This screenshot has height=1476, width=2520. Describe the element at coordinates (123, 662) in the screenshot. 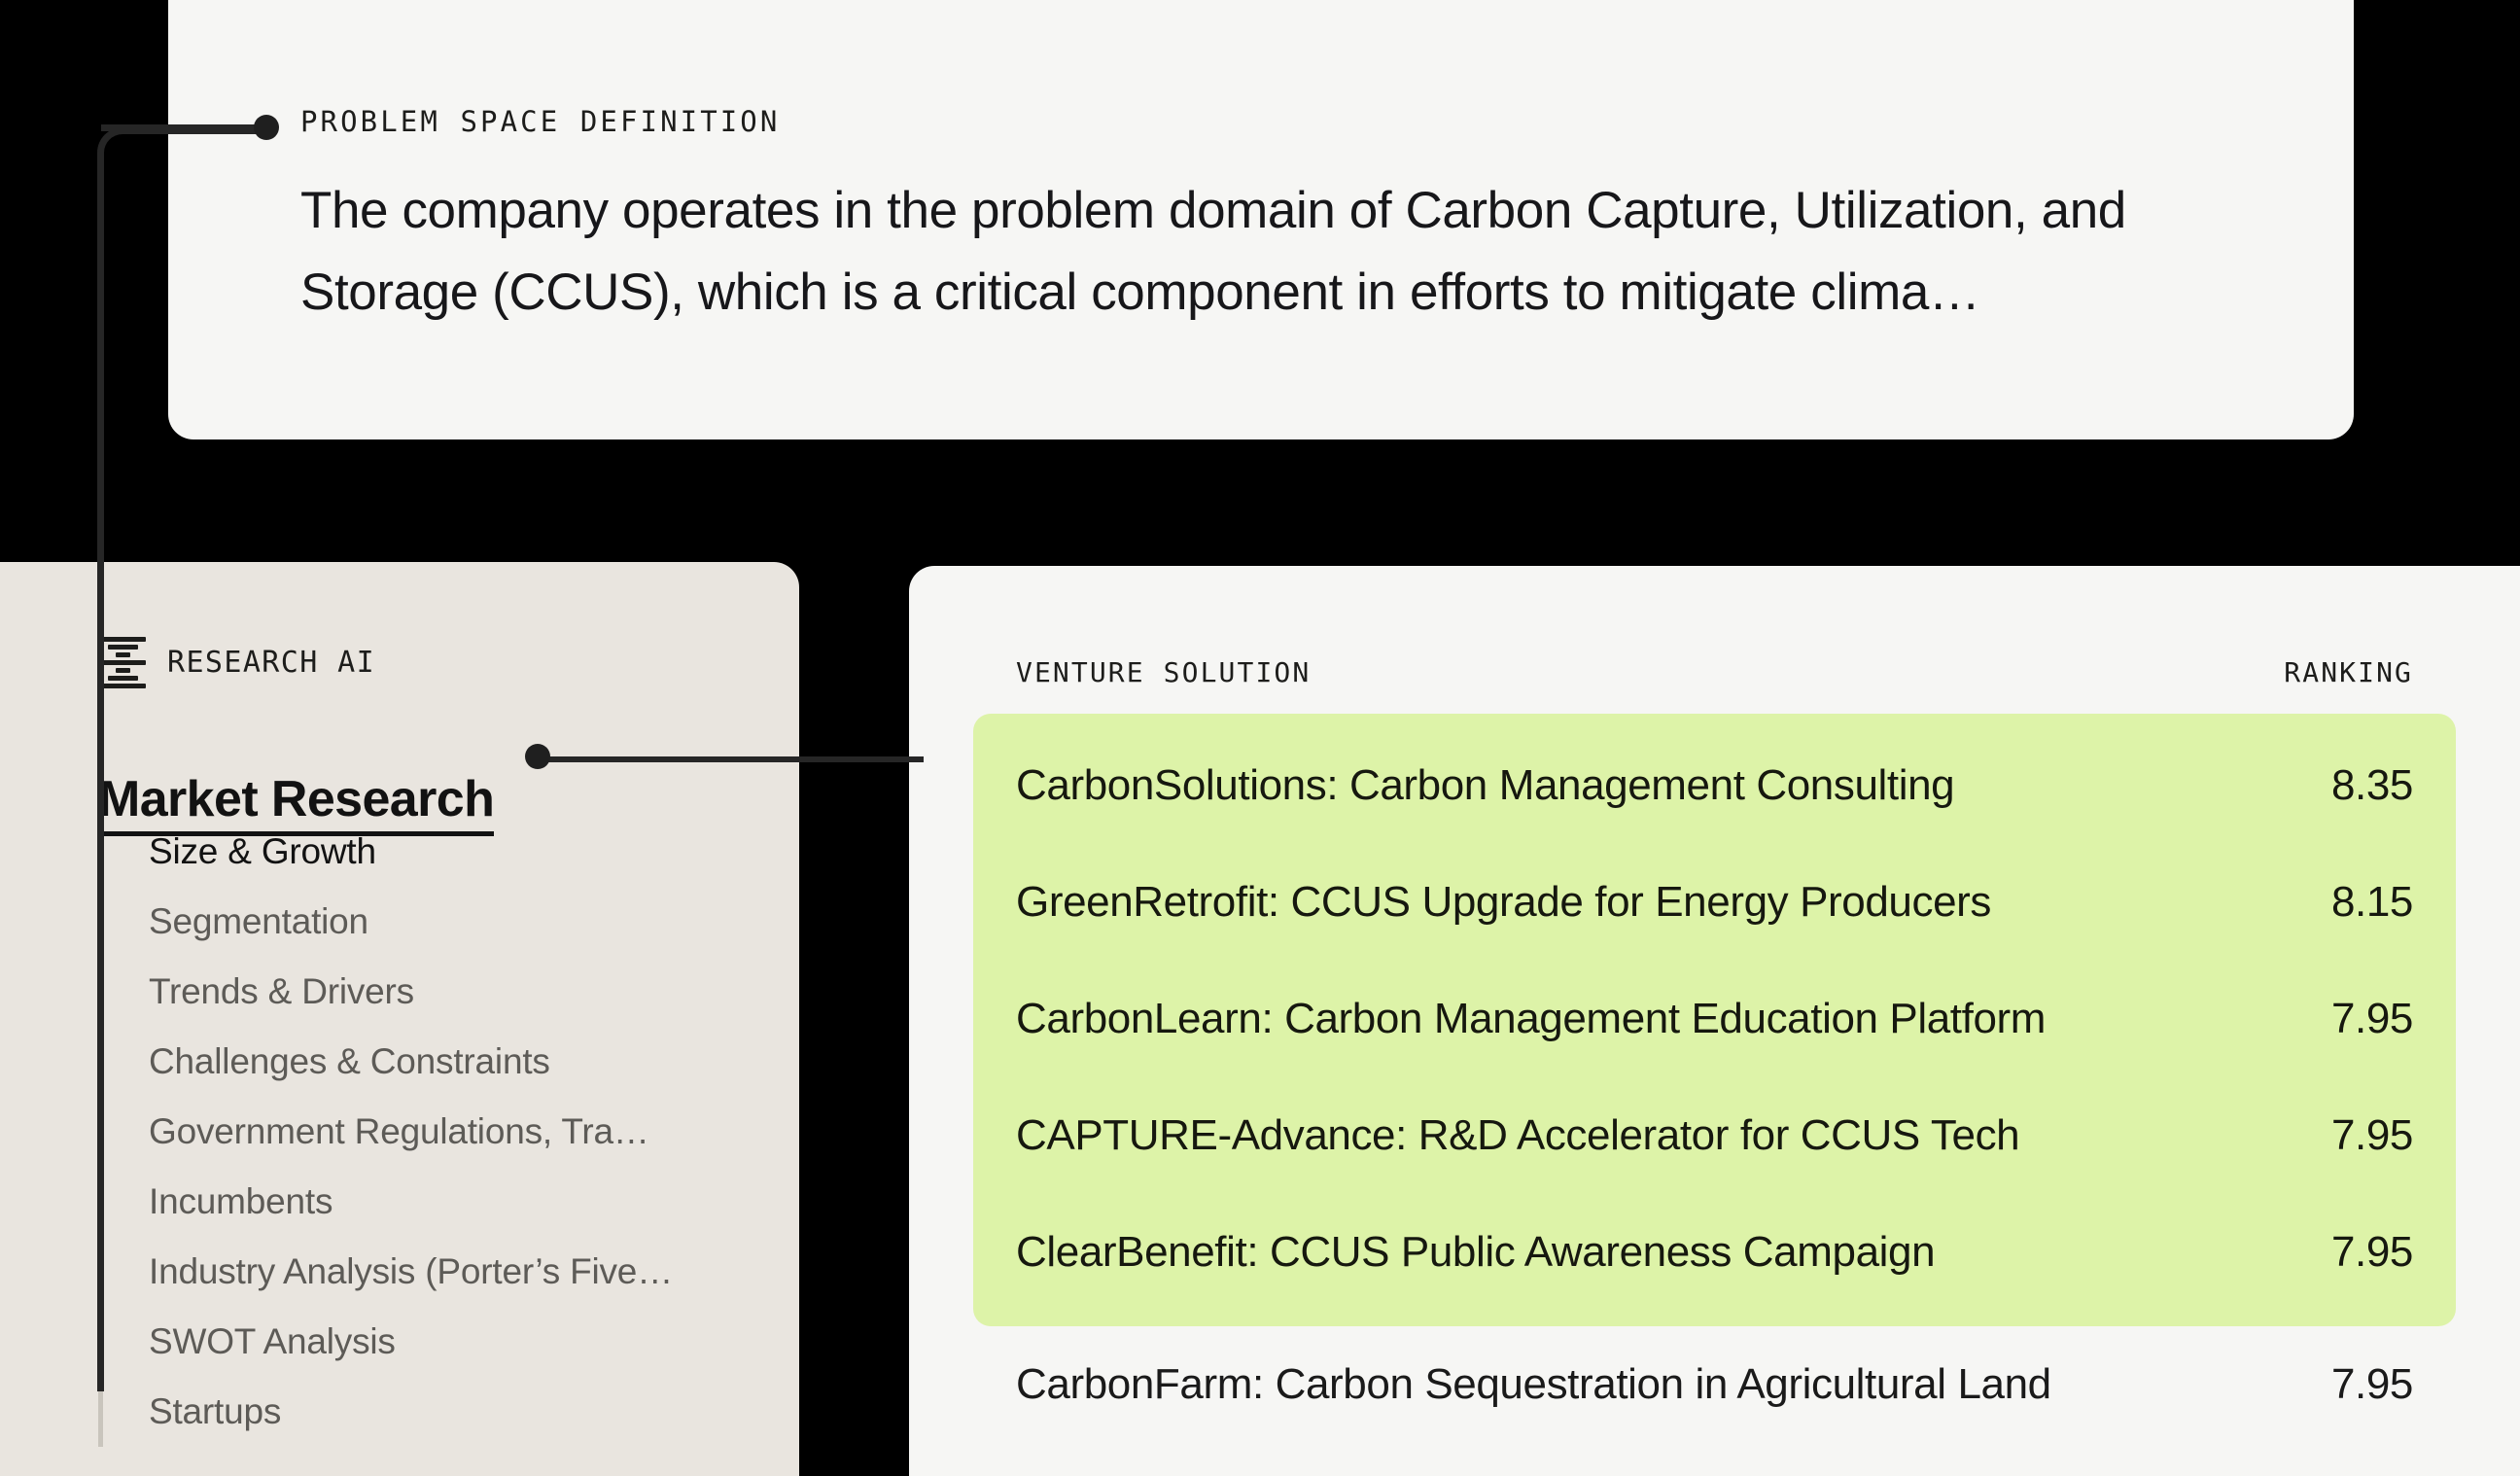

I see `stacked-bars-logo-icon` at that location.